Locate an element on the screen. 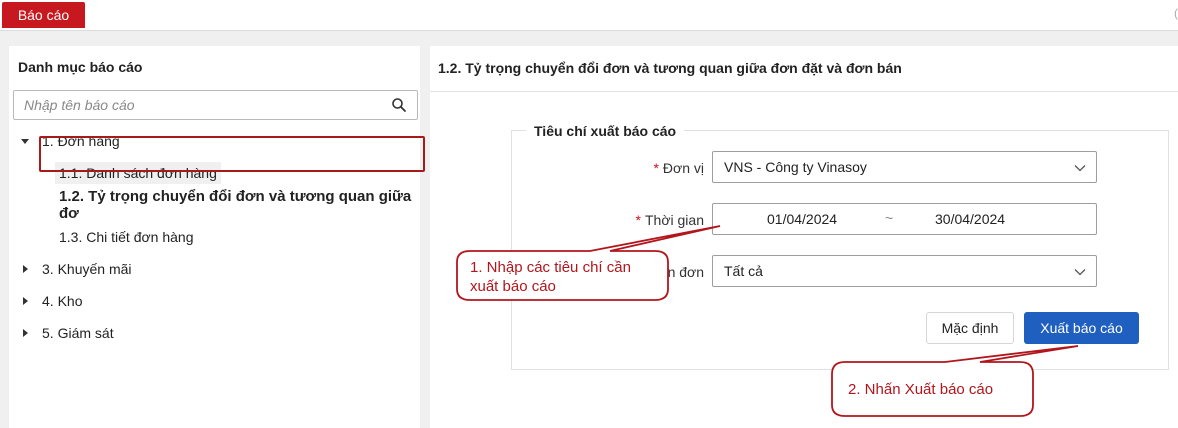 The width and height of the screenshot is (1178, 428). unit-select-value: VNS - Công ty Vinasoy is located at coordinates (795, 167).